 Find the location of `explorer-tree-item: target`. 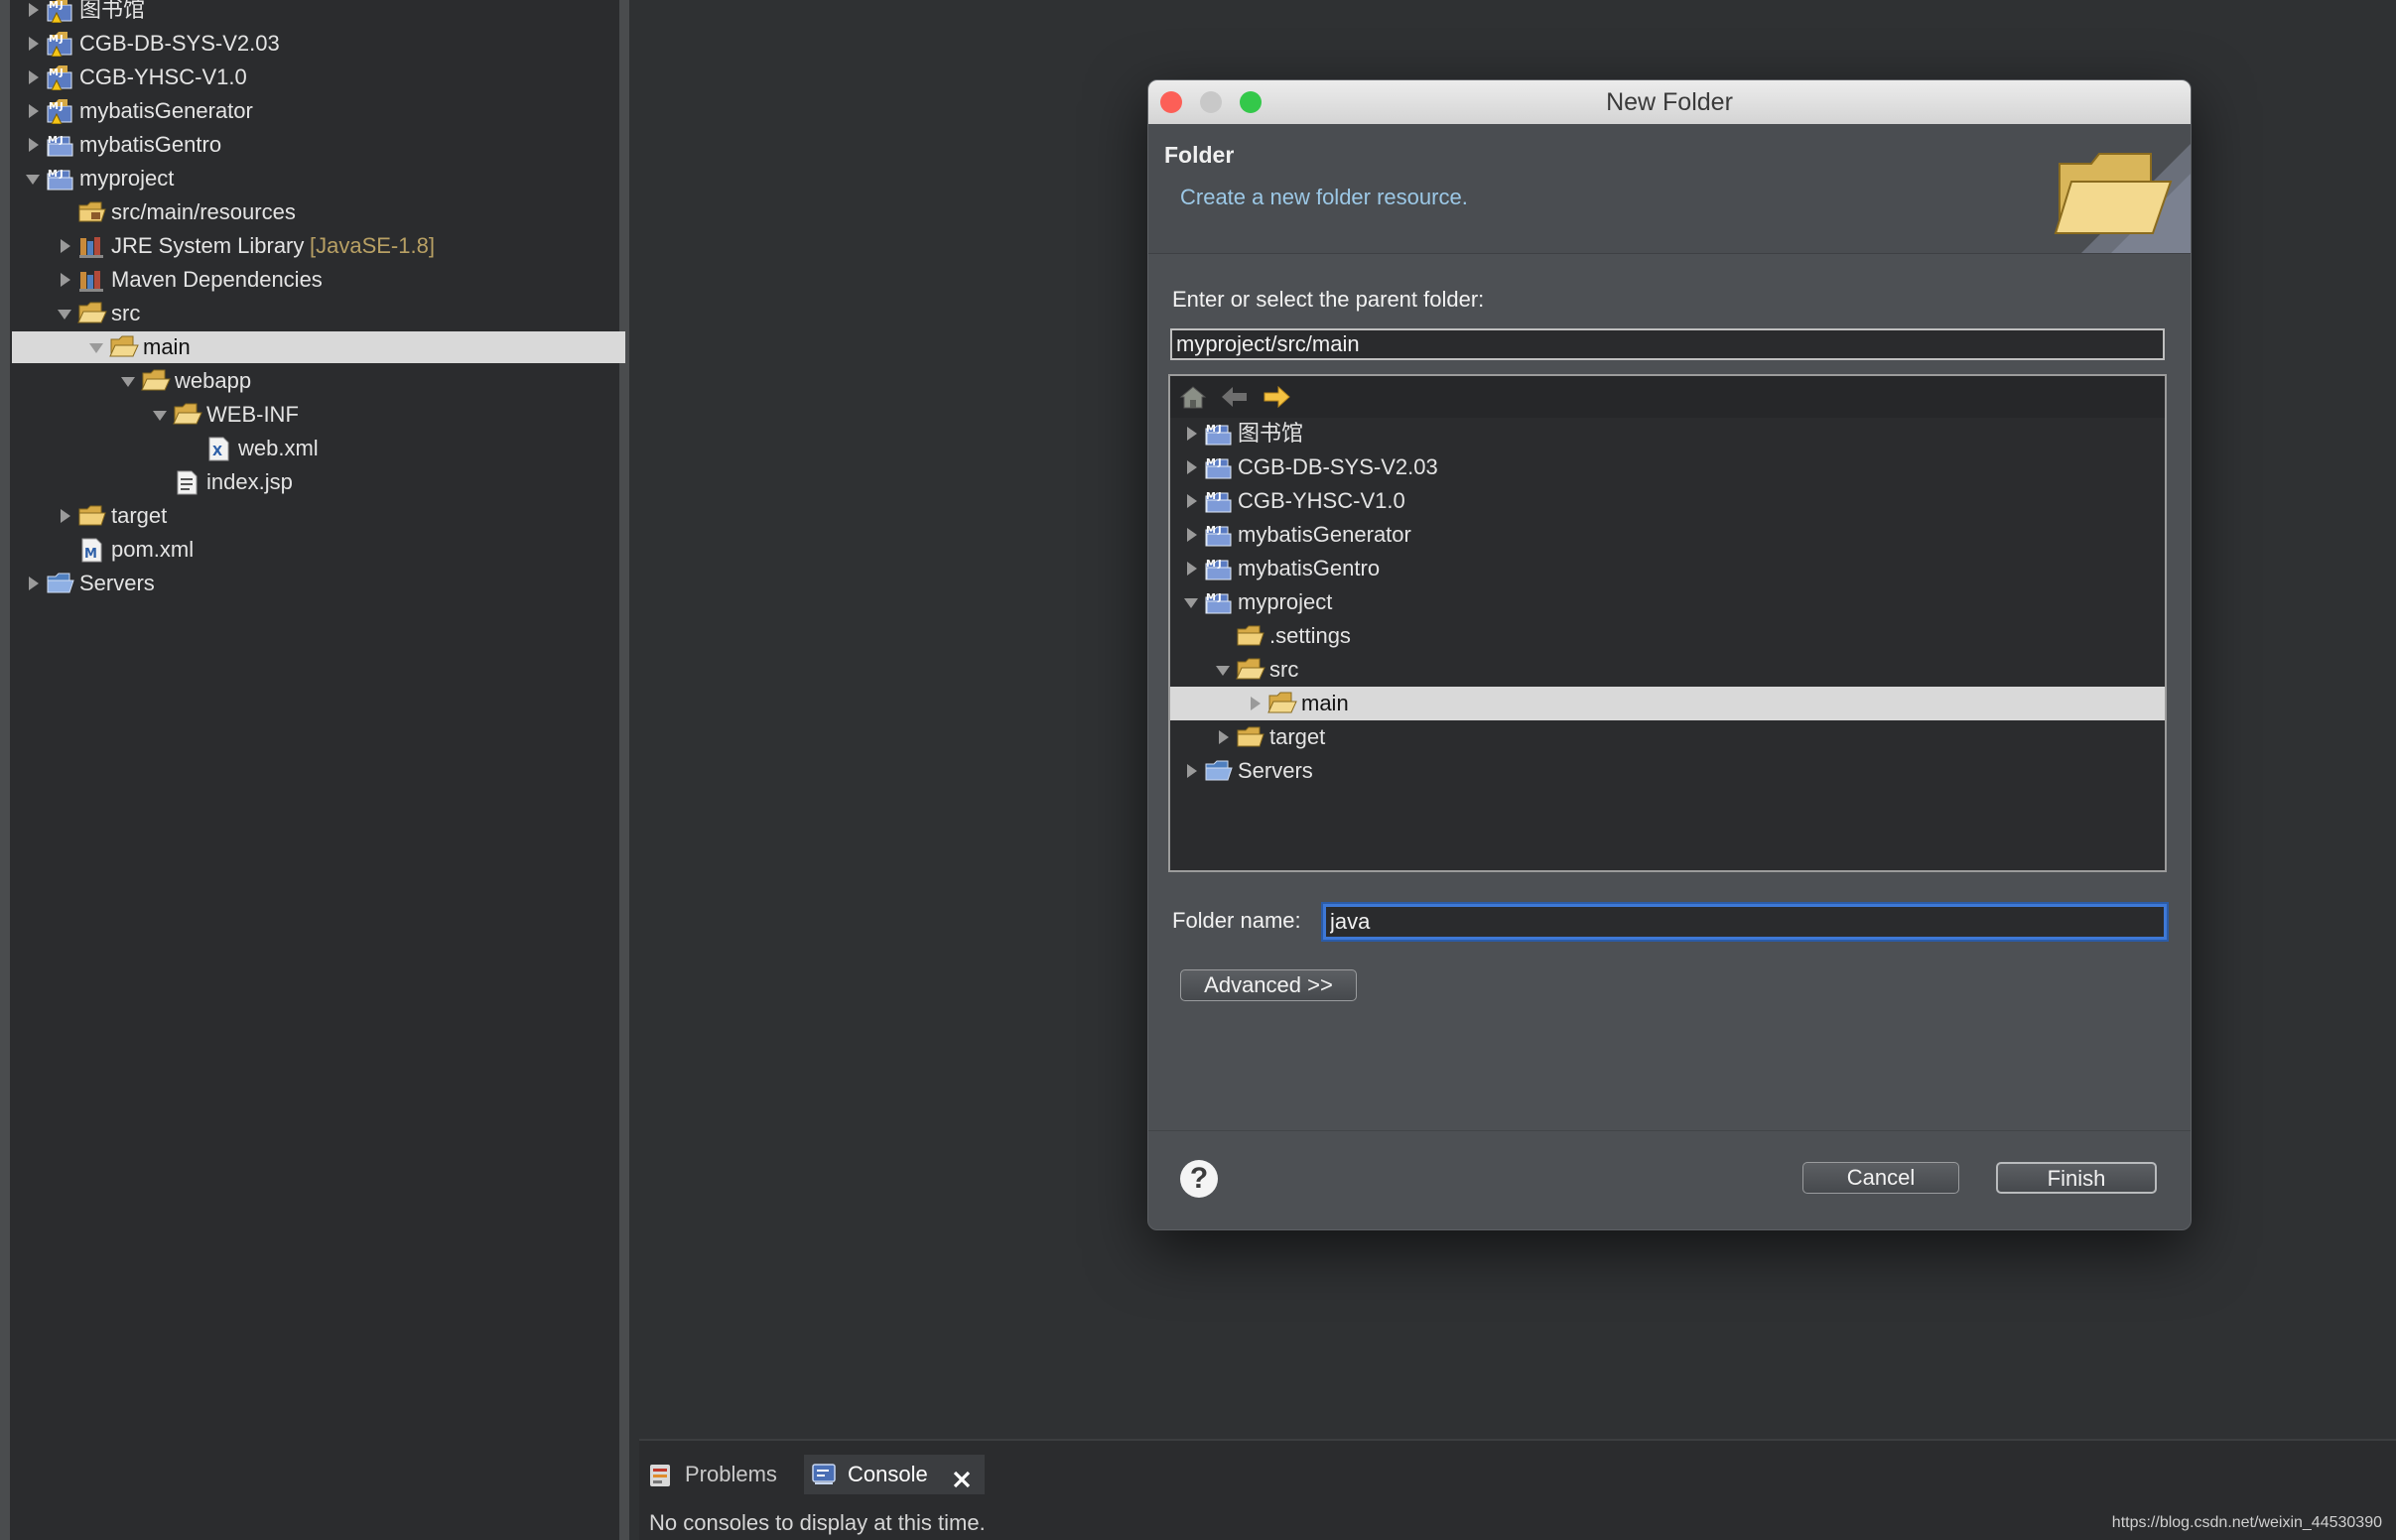

explorer-tree-item: target is located at coordinates (318, 516).